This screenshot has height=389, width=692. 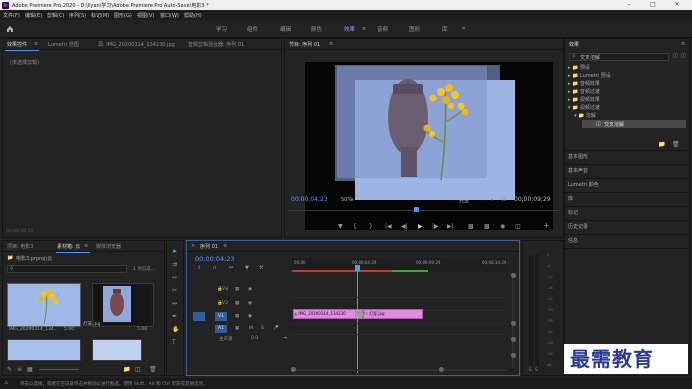 What do you see at coordinates (36, 44) in the screenshot?
I see `panel-menu-icon: ≡` at bounding box center [36, 44].